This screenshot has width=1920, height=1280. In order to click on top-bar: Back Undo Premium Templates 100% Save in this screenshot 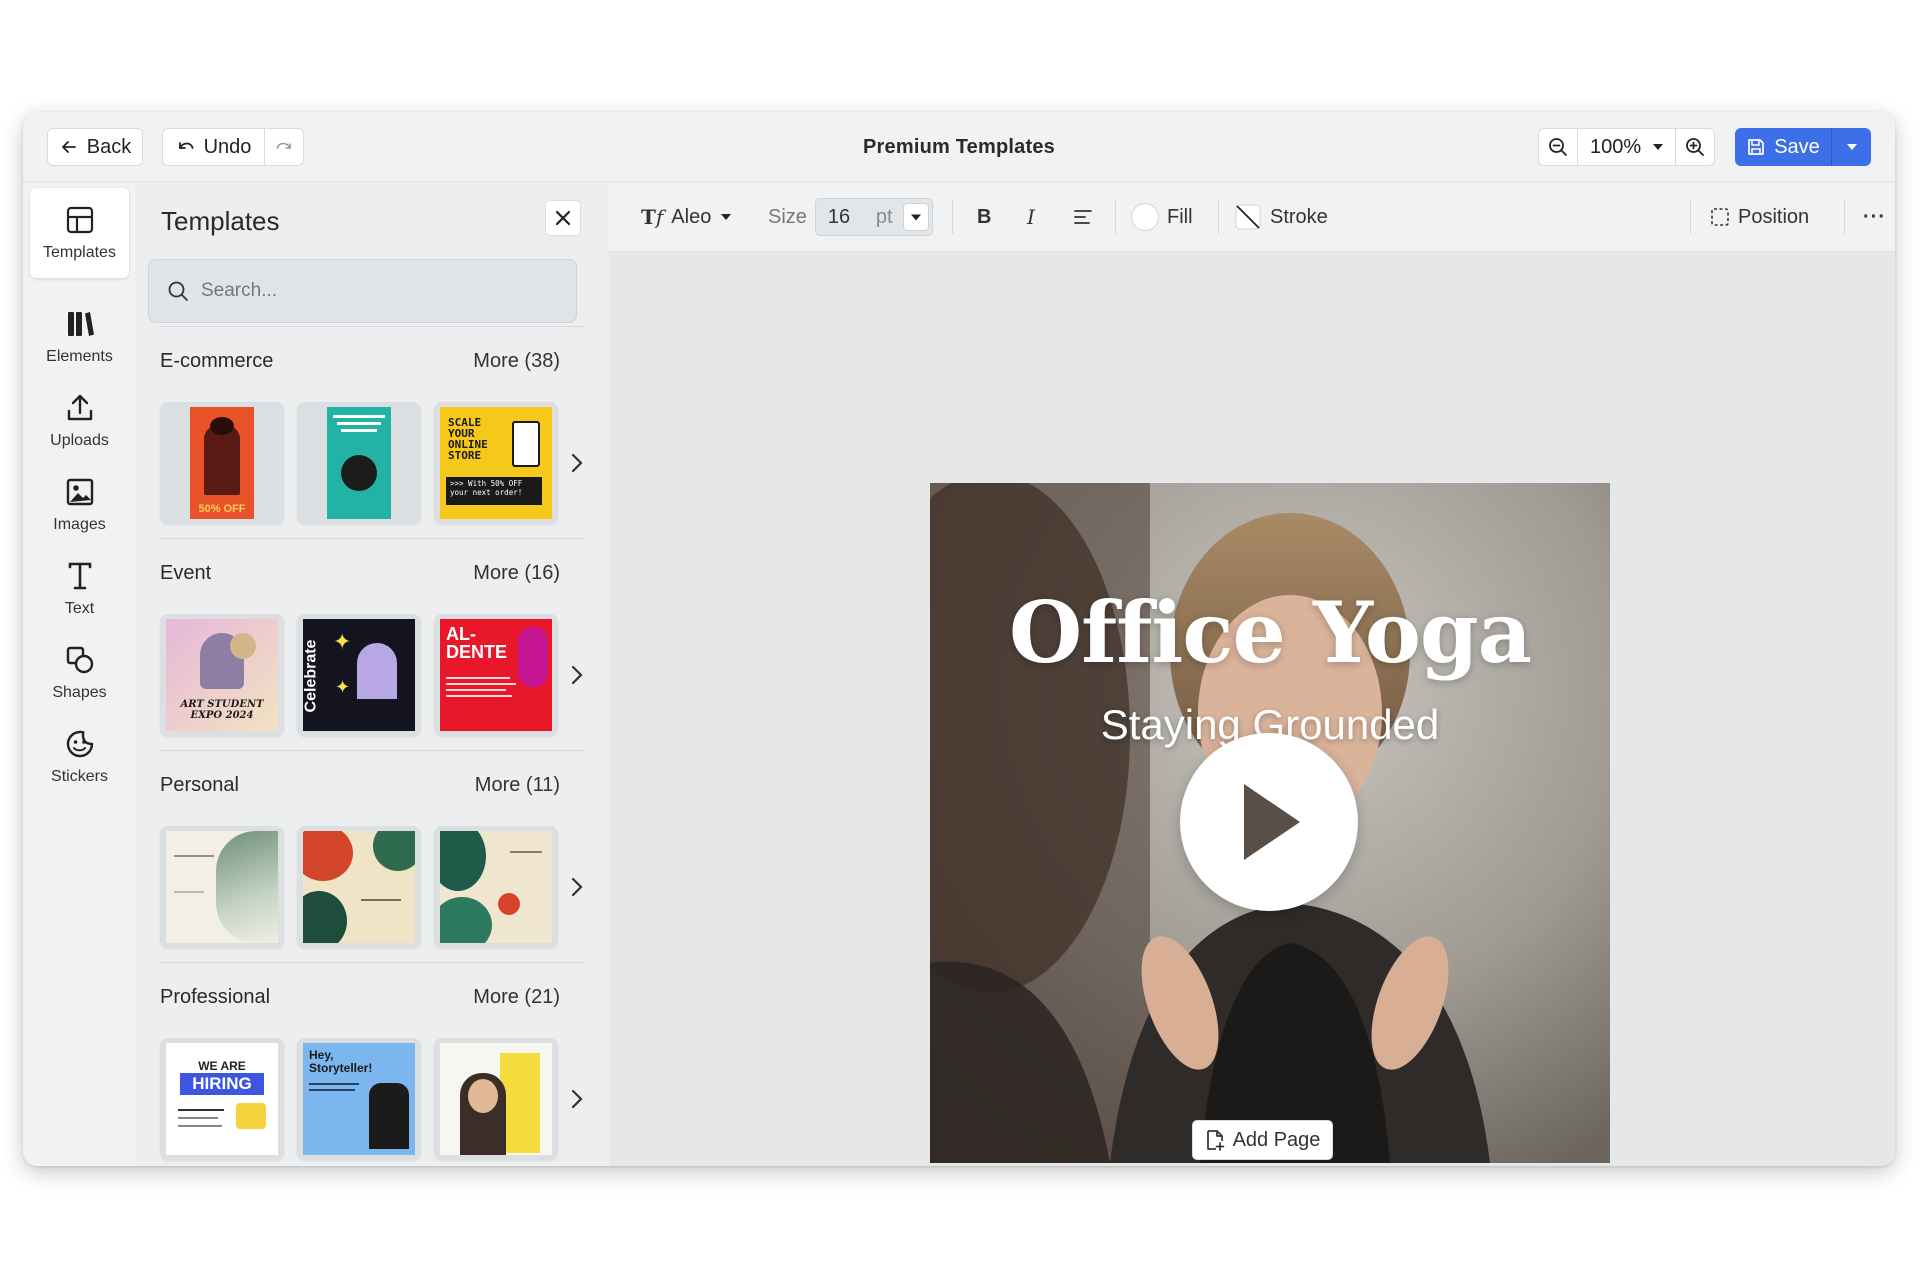, I will do `click(959, 147)`.